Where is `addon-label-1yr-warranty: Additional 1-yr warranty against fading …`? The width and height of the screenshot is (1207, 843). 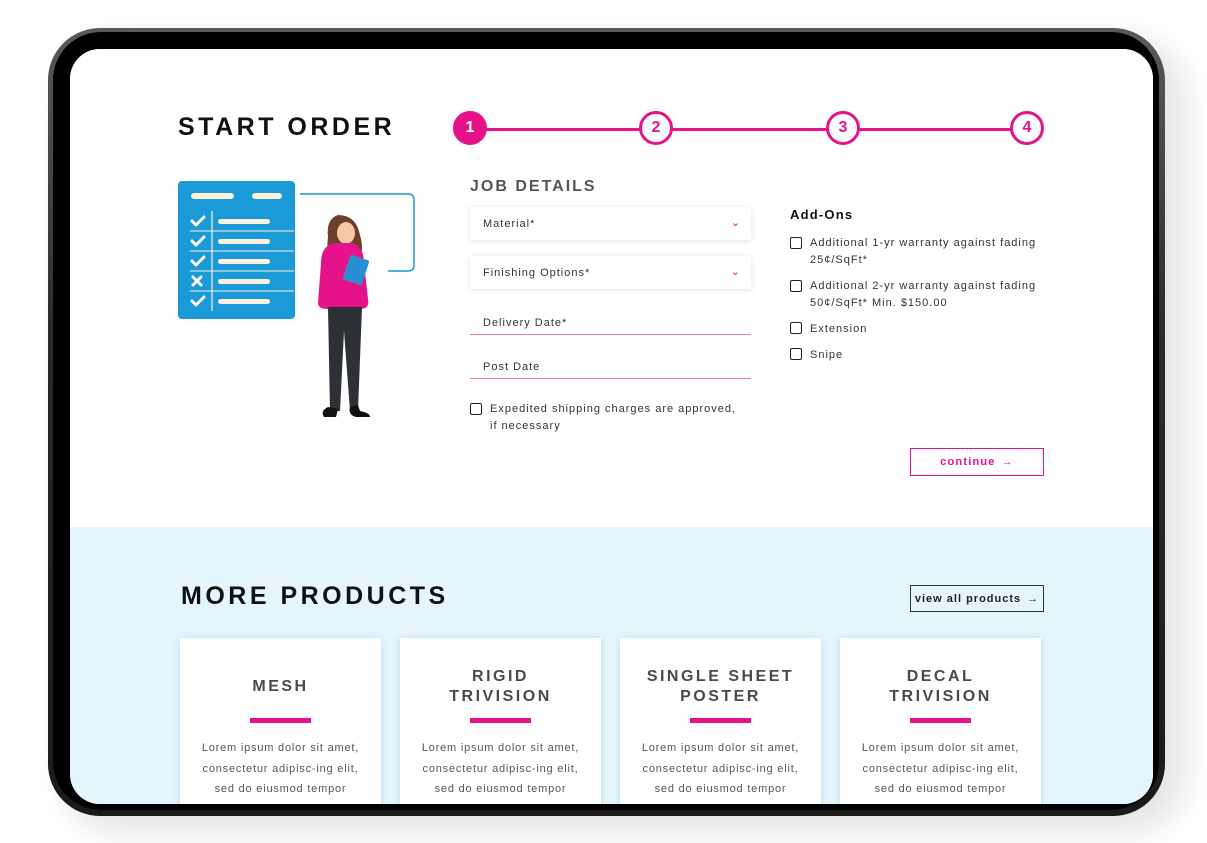
addon-label-1yr-warranty: Additional 1-yr warranty against fading … is located at coordinates (923, 252).